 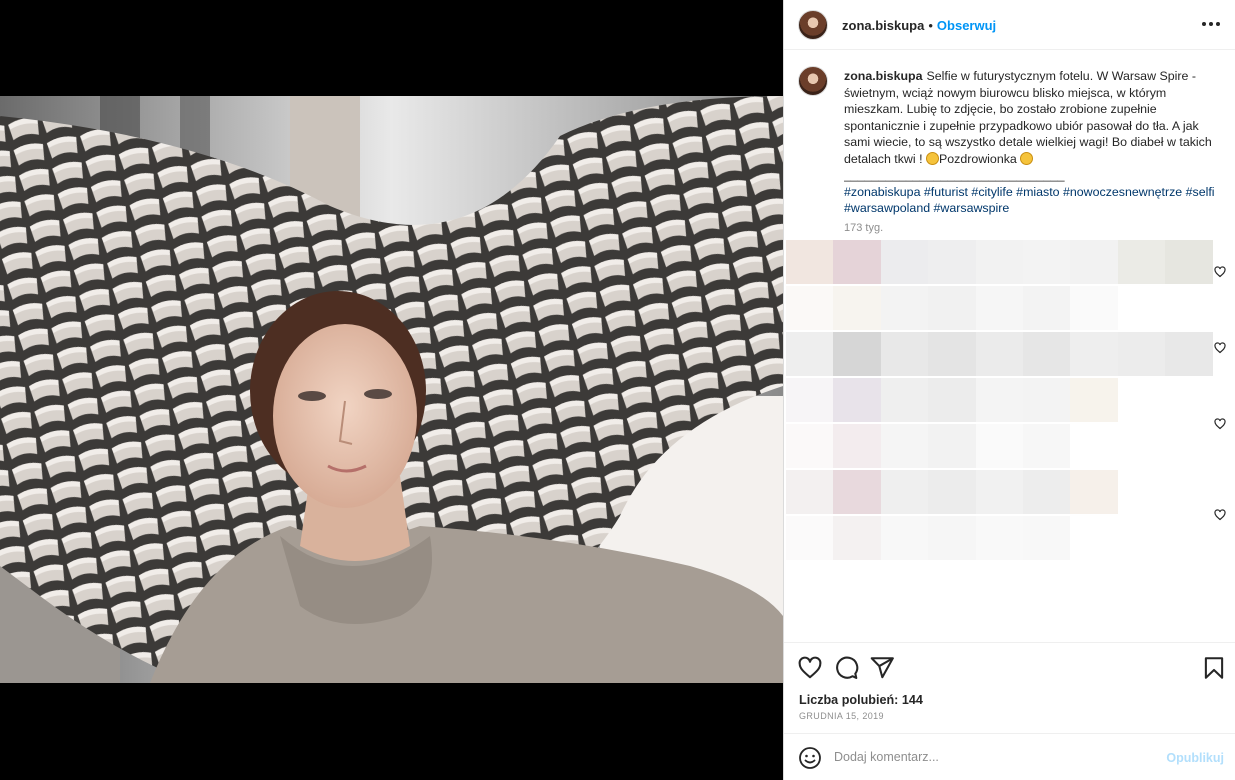 I want to click on avatar, so click(x=813, y=25).